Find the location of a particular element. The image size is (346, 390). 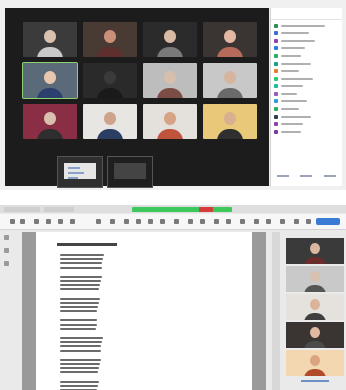

gallery-preview is located at coordinates (130, 171).